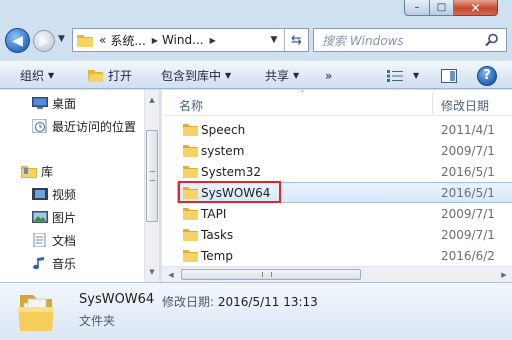  Describe the element at coordinates (37, 75) in the screenshot. I see `organize-button: 组织 ▼` at that location.